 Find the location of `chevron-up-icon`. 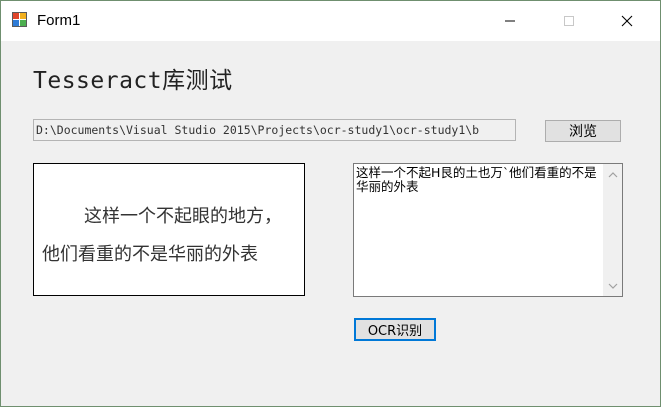

chevron-up-icon is located at coordinates (612, 174).